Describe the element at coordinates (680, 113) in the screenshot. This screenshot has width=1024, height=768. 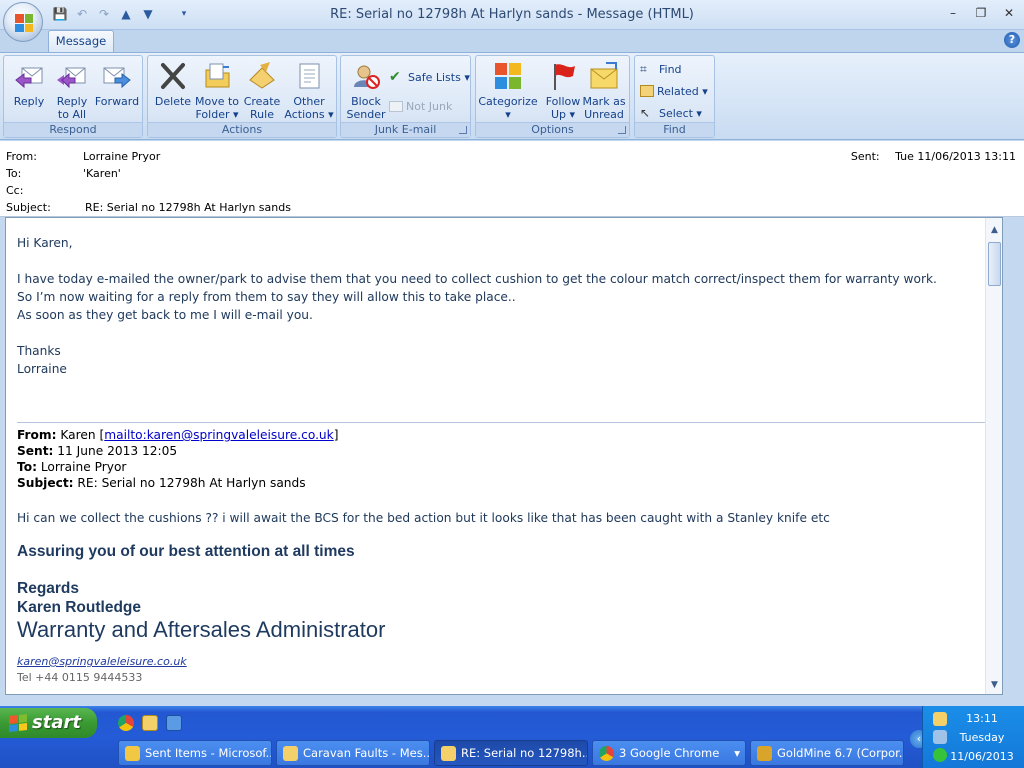
I see `select-label: Select ▾` at that location.